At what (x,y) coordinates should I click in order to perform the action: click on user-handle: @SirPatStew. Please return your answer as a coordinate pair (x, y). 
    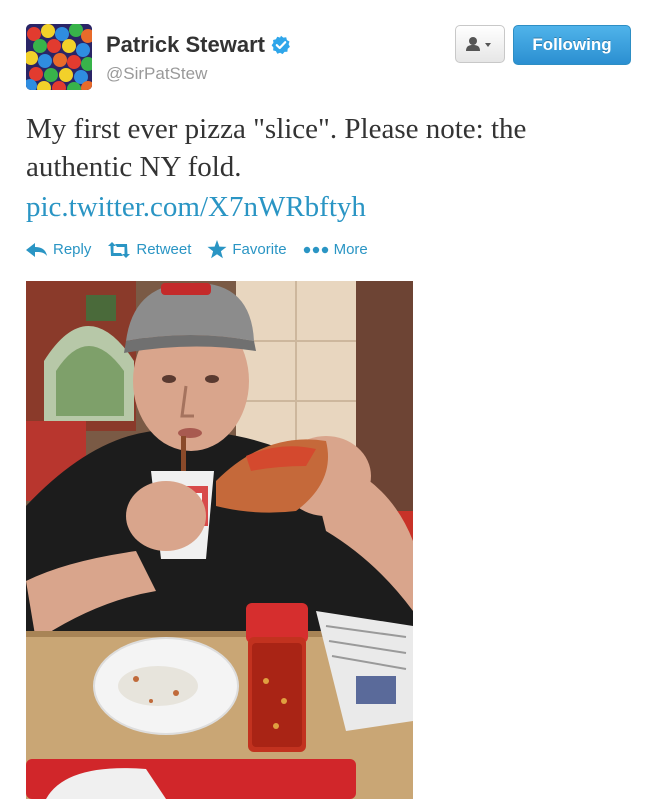
    Looking at the image, I should click on (156, 74).